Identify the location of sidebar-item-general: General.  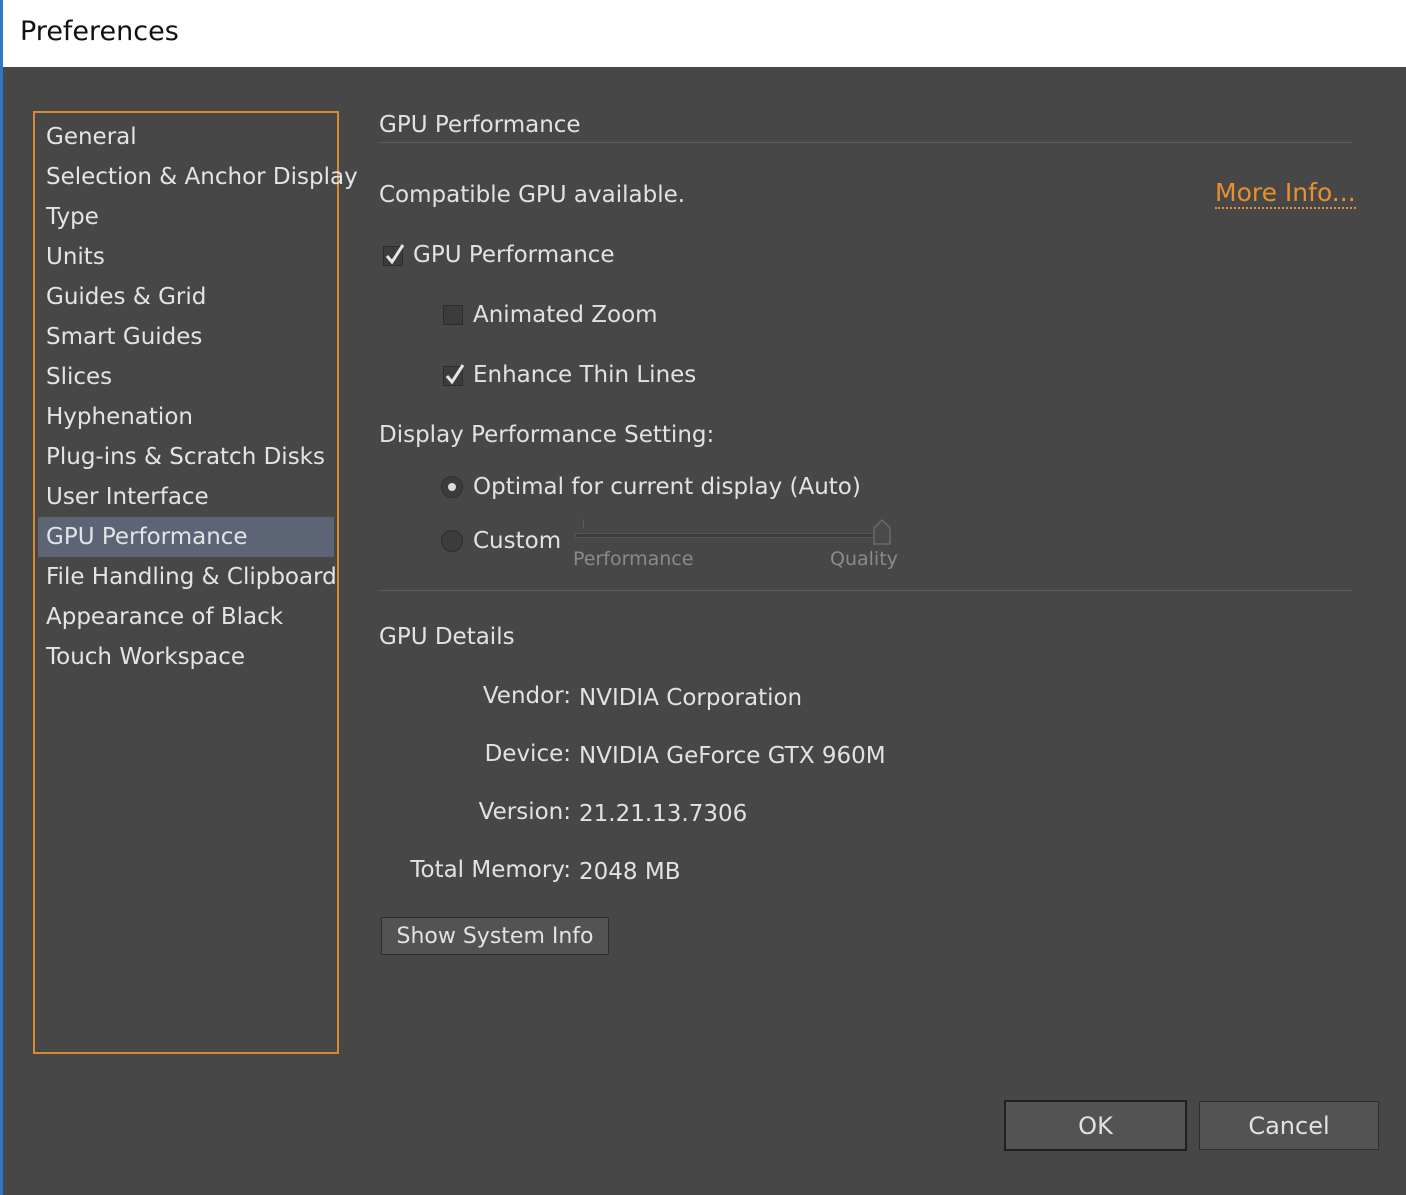
(186, 137).